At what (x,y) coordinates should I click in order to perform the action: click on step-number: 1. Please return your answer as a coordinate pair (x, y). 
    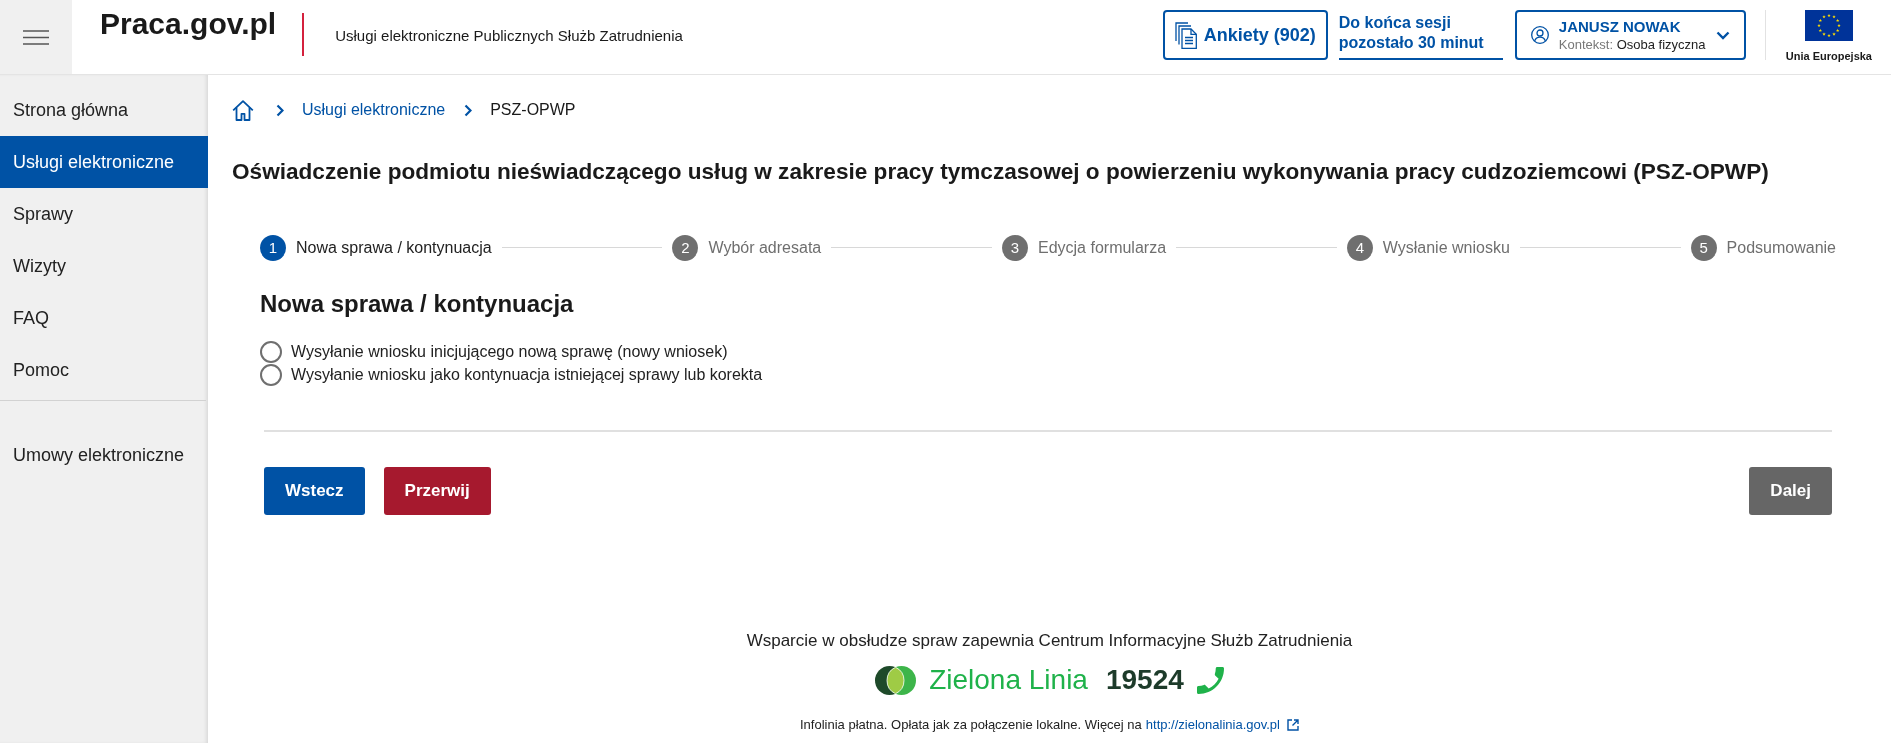
    Looking at the image, I should click on (273, 247).